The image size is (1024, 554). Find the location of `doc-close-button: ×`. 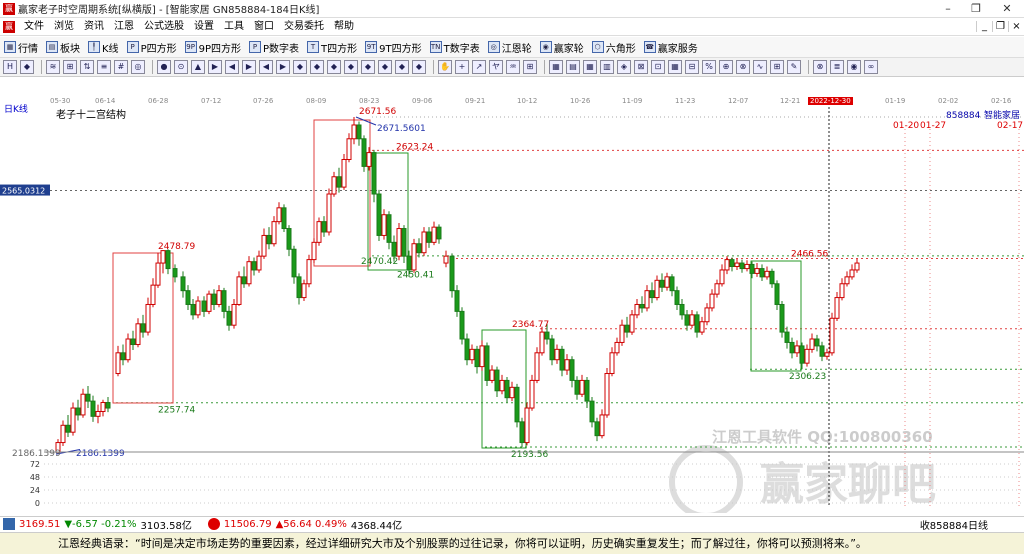

doc-close-button: × is located at coordinates (1016, 26).